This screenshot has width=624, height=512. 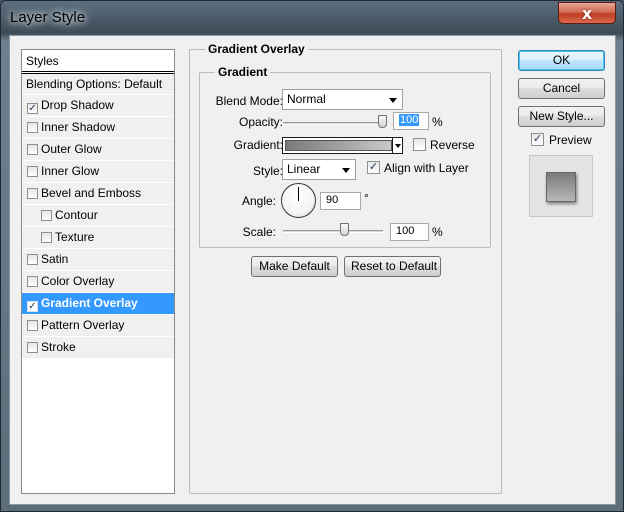 I want to click on reverse-label: Reverse, so click(x=452, y=145).